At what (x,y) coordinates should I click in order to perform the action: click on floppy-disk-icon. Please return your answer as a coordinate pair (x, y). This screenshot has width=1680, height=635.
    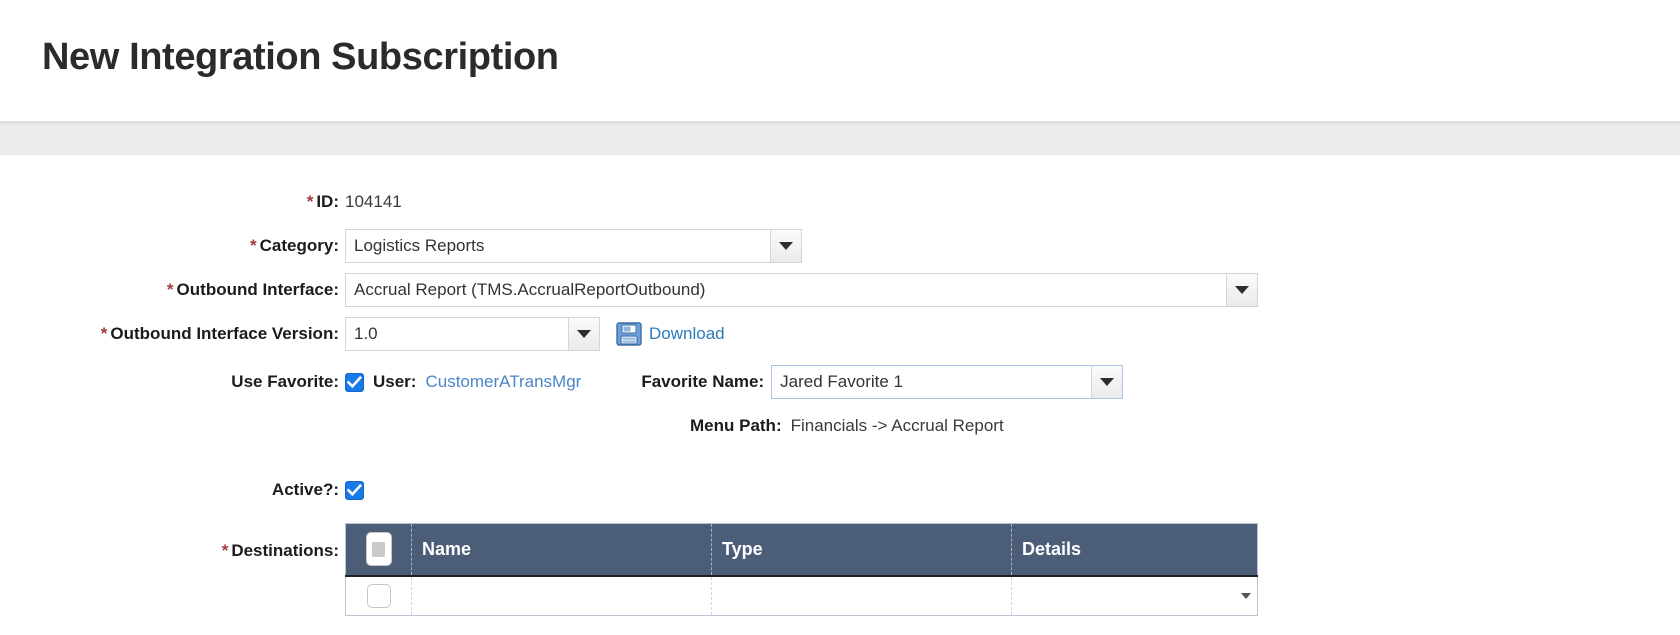
    Looking at the image, I should click on (629, 334).